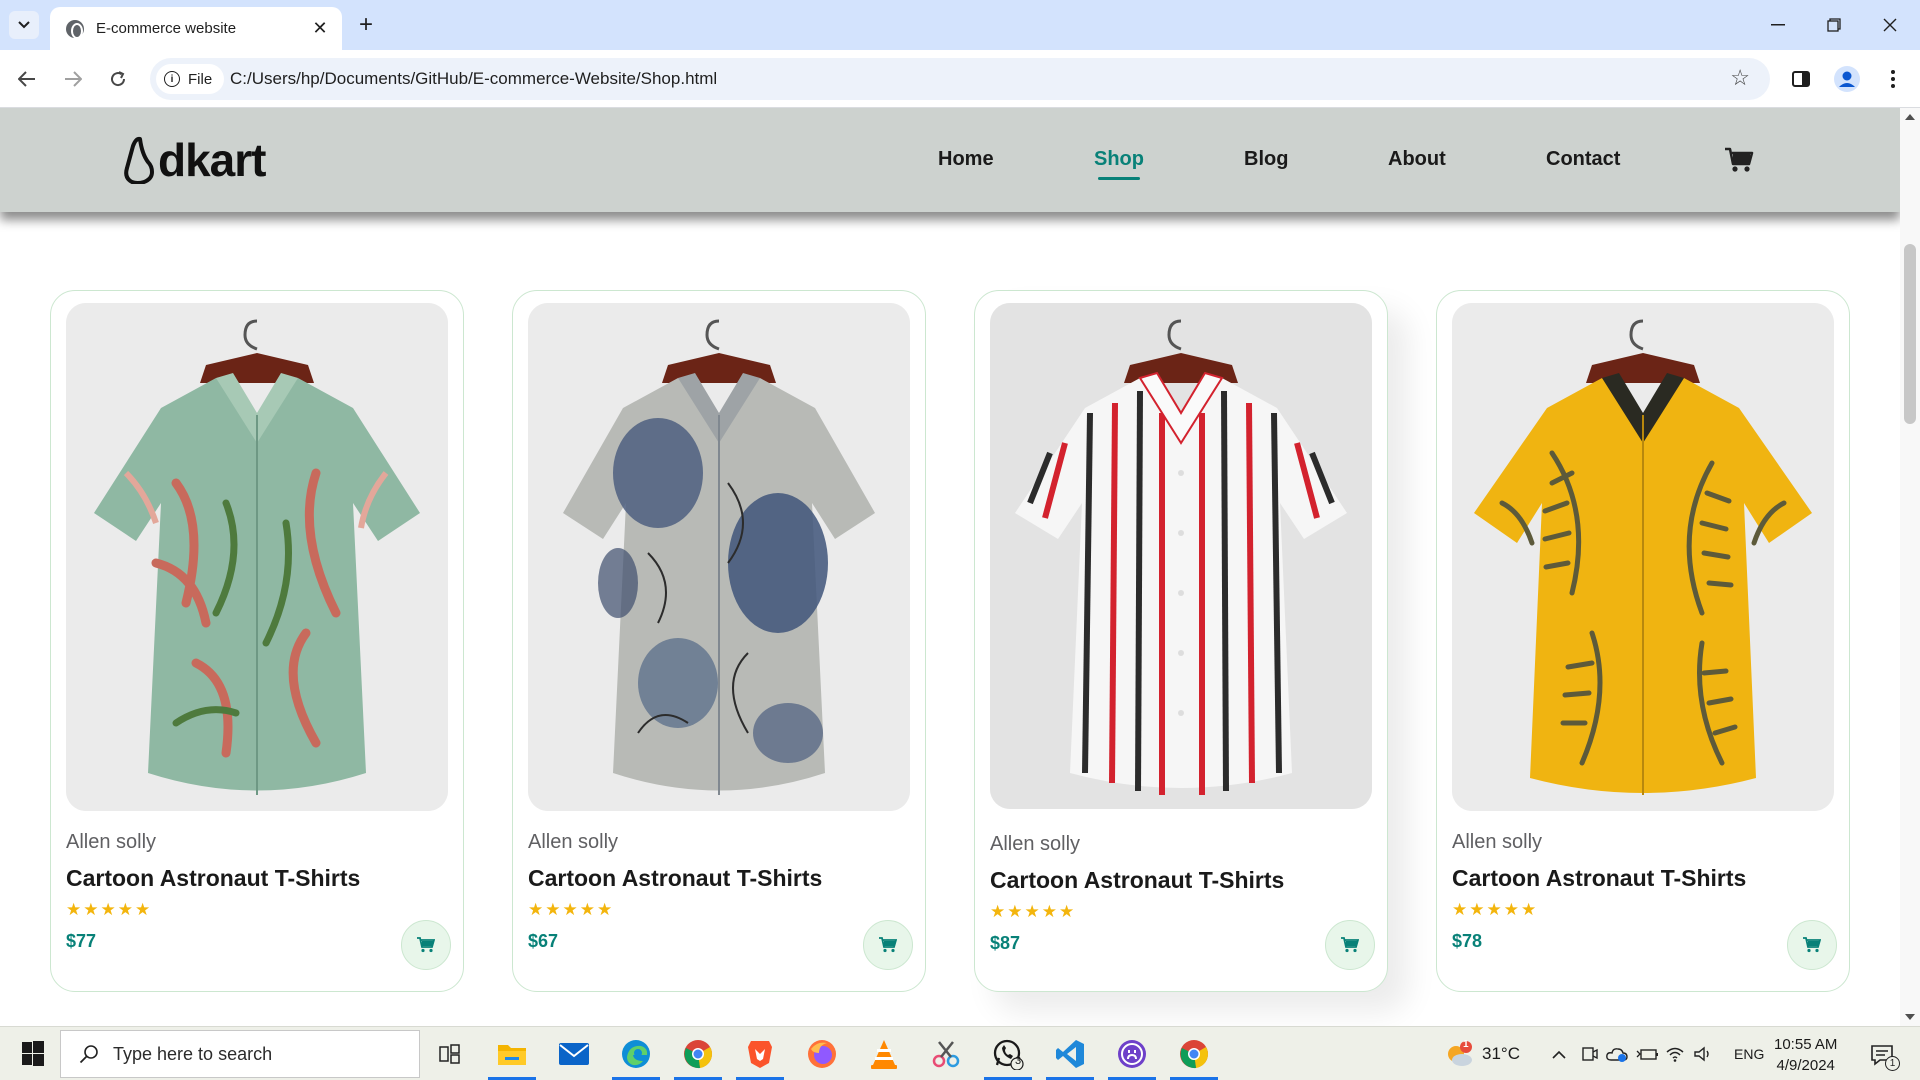 The width and height of the screenshot is (1920, 1080). I want to click on restore-button, so click(1834, 25).